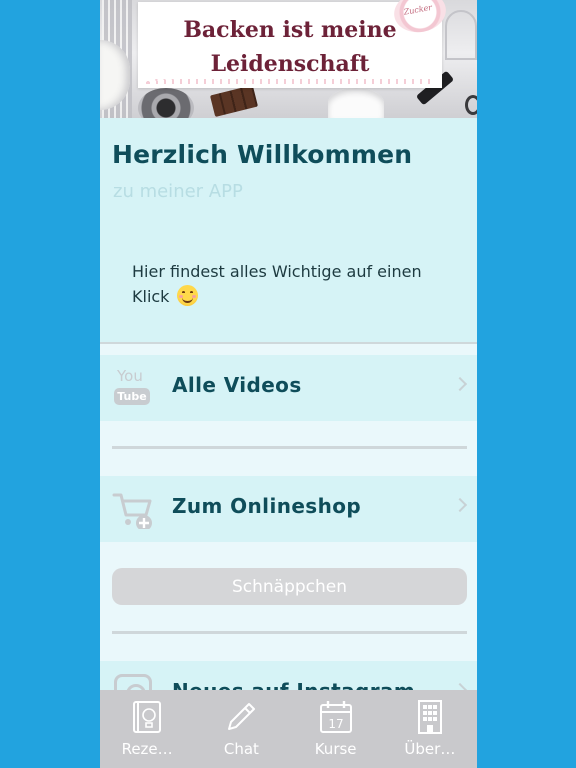 This screenshot has height=768, width=576. Describe the element at coordinates (237, 385) in the screenshot. I see `videos-label: Alle Videos` at that location.